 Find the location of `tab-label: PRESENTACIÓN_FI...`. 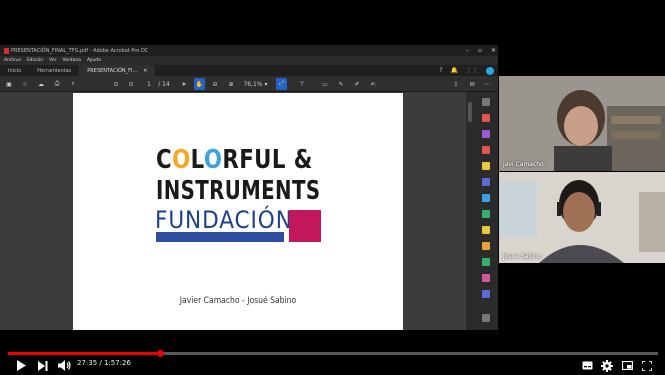

tab-label: PRESENTACIÓN_FI... is located at coordinates (112, 70).